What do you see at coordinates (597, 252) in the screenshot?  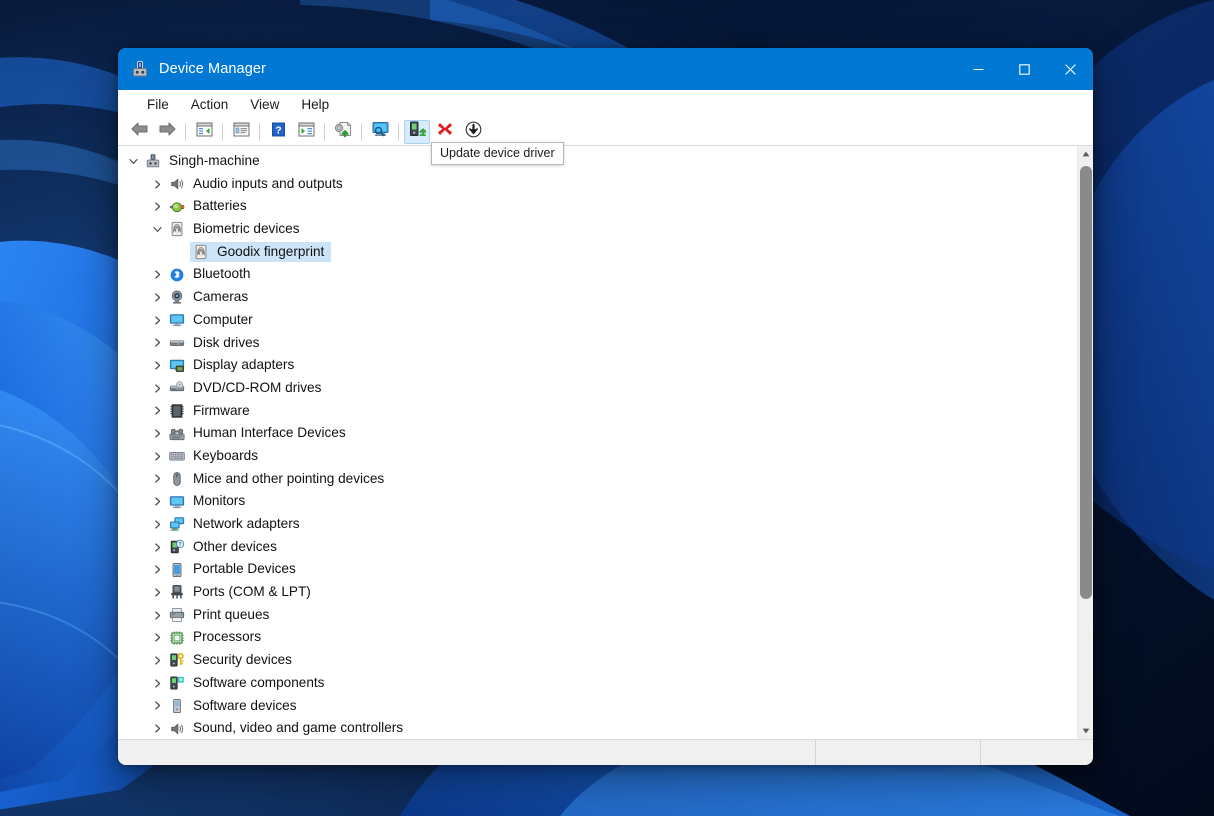 I see `tree-node: Goodix fingerprint` at bounding box center [597, 252].